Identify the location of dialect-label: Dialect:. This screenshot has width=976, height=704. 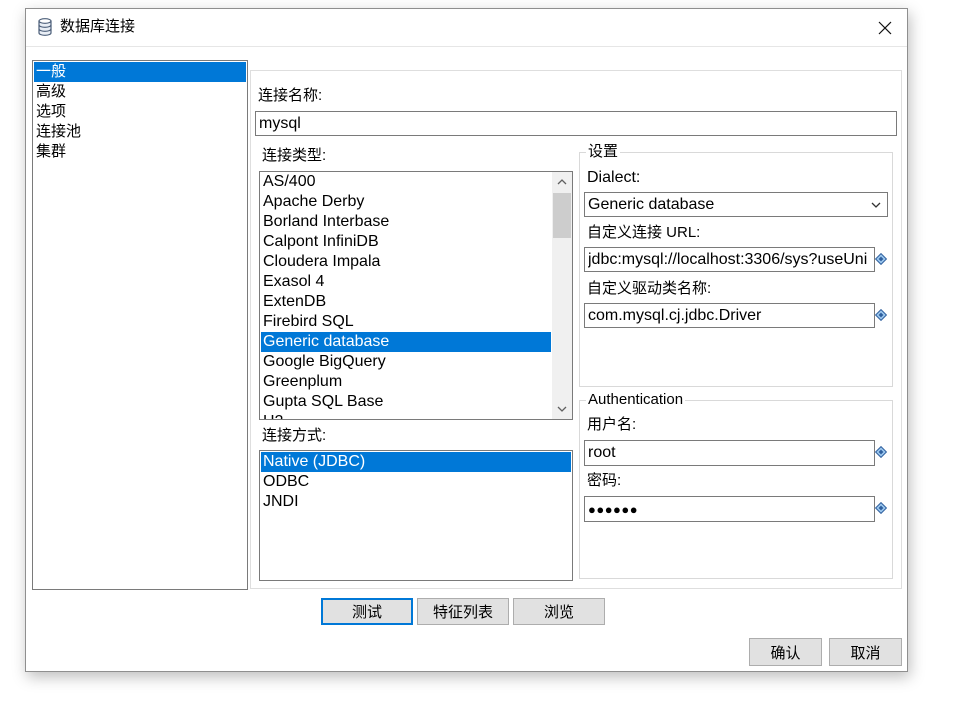
(614, 177).